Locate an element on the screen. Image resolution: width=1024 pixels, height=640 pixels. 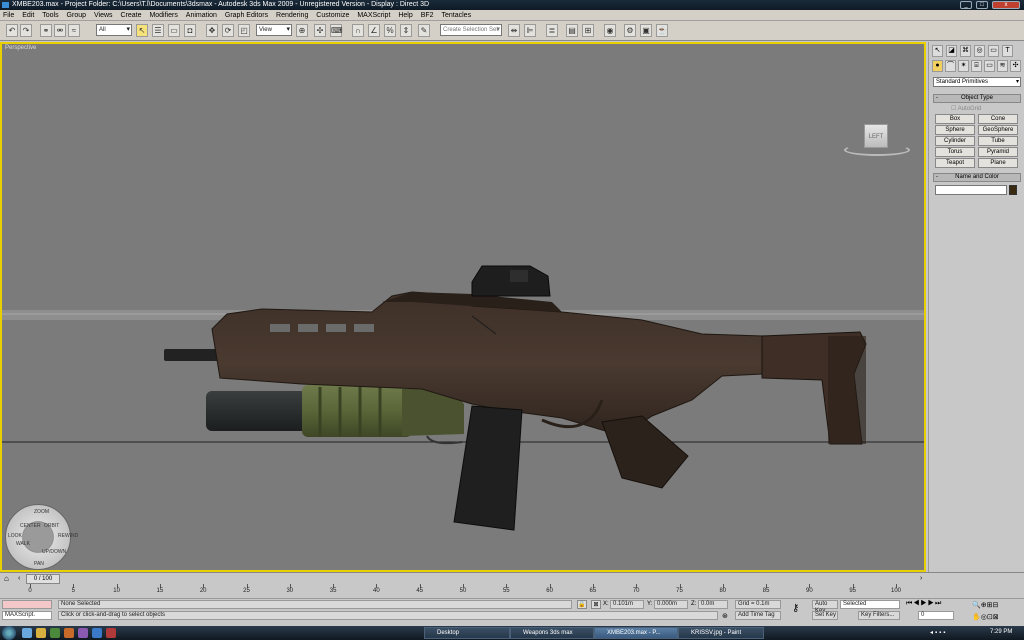
align-icon: ⊫ is located at coordinates (530, 30).